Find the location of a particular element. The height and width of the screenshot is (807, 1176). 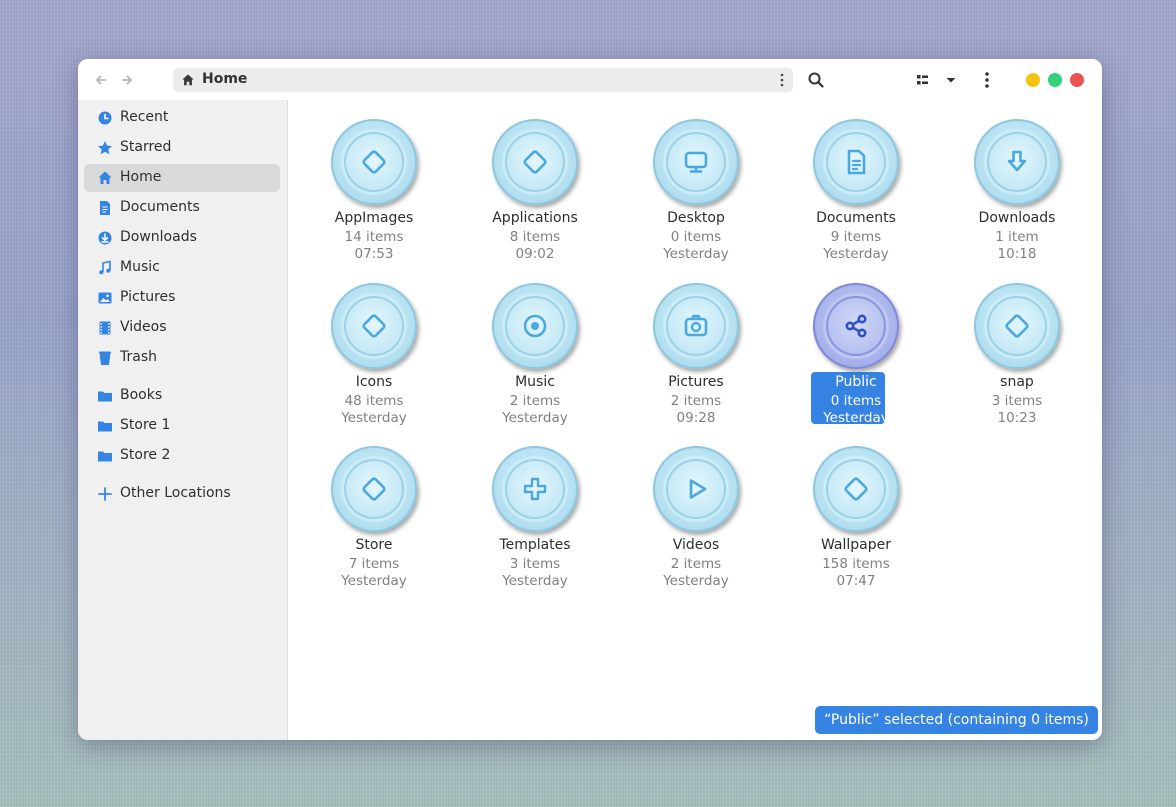

record-icon is located at coordinates (535, 326).